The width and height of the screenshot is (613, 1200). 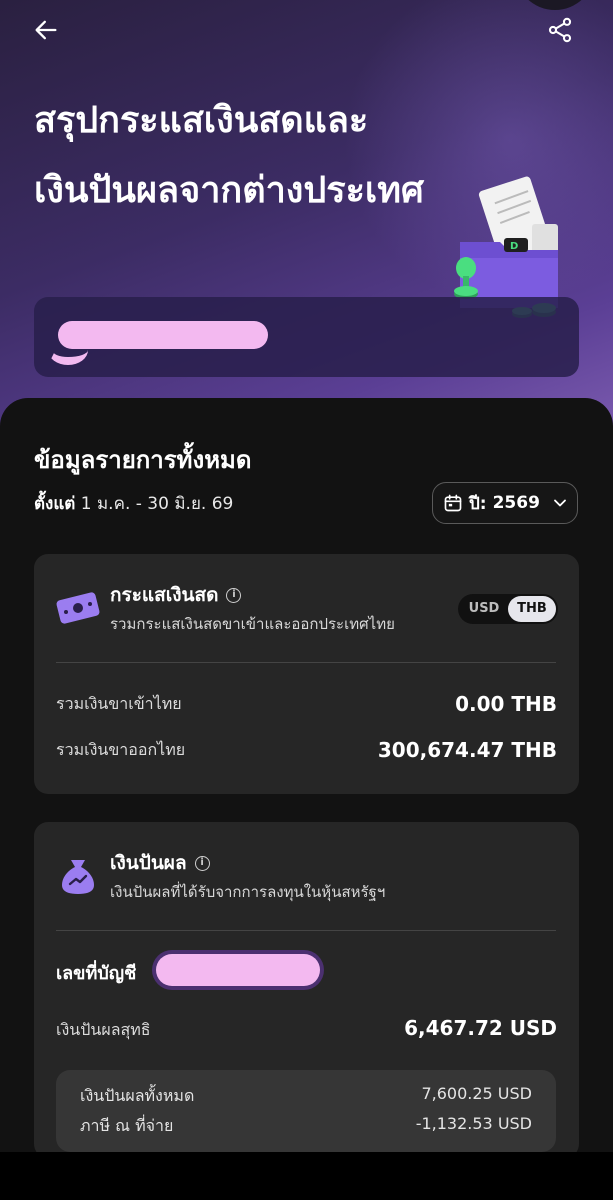 I want to click on inflow-label: รวมเงินขาเข้าไทย, so click(x=119, y=703).